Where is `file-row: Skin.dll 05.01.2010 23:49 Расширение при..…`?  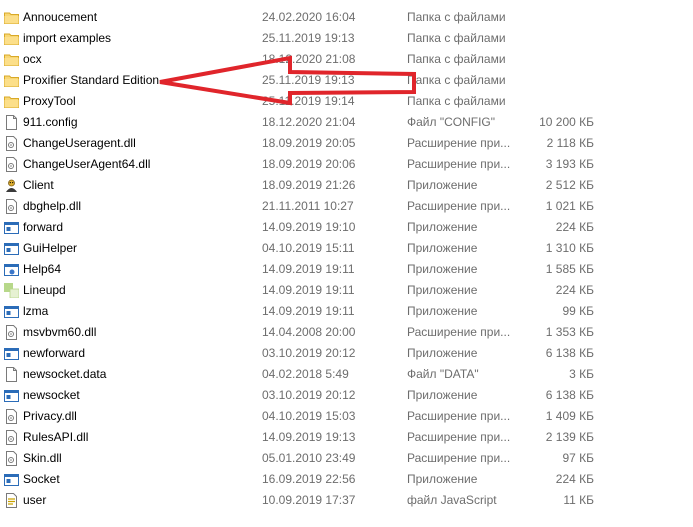
file-row: Skin.dll 05.01.2010 23:49 Расширение при..… is located at coordinates (346, 458).